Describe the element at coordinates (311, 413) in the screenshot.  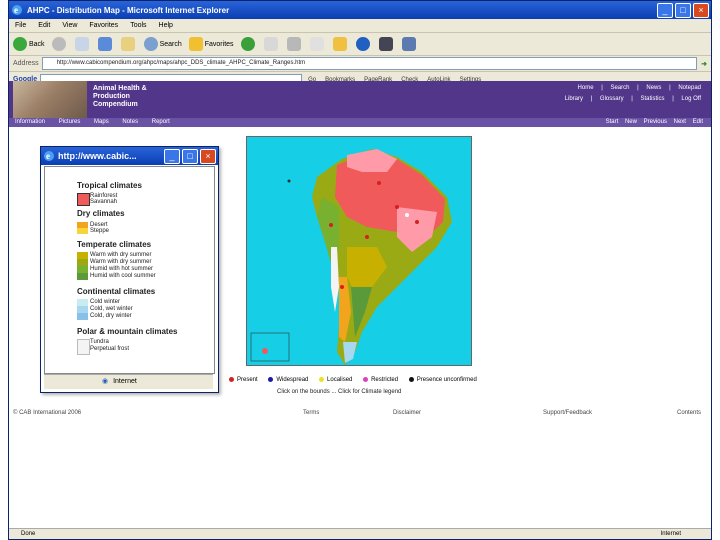
I see `footer-terms: Terms` at that location.